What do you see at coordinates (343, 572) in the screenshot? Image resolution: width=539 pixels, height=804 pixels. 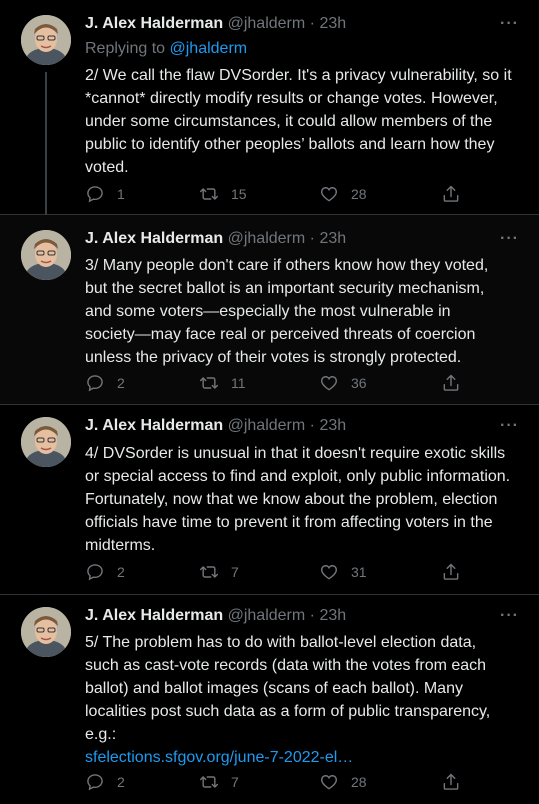 I see `like-button: 31` at bounding box center [343, 572].